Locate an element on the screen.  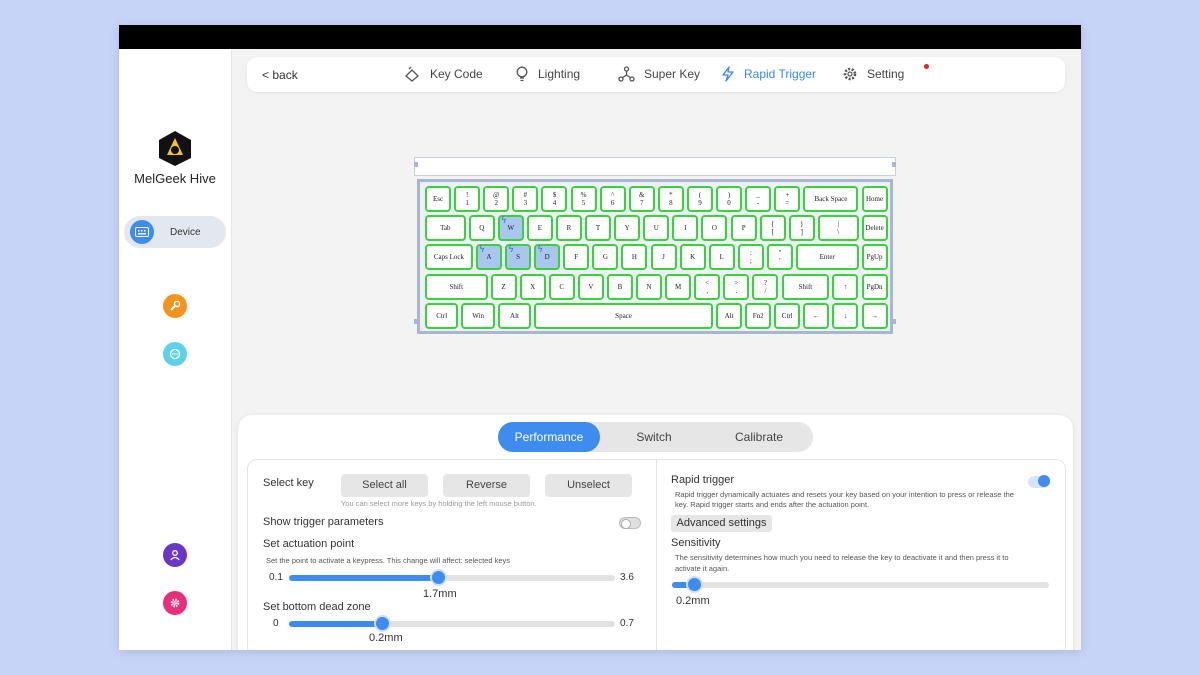
key-fn2: Fn2 is located at coordinates (758, 315).